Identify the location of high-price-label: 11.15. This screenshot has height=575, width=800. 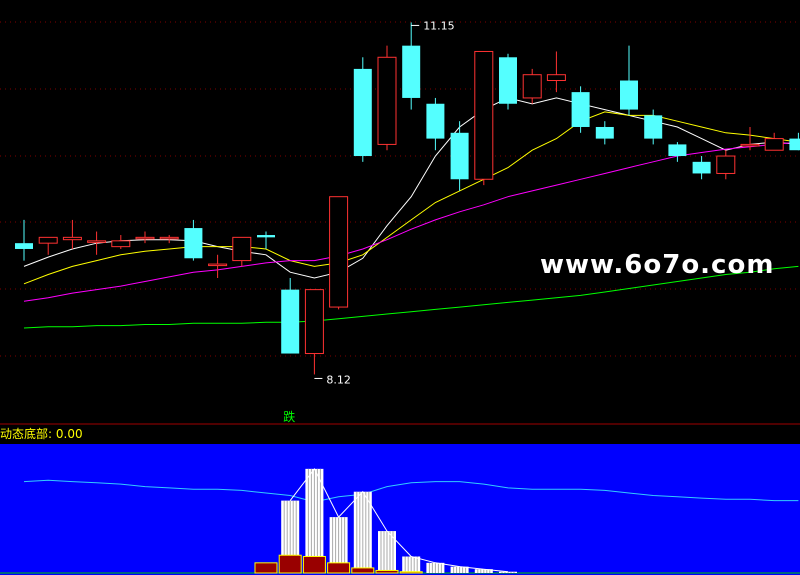
(439, 25).